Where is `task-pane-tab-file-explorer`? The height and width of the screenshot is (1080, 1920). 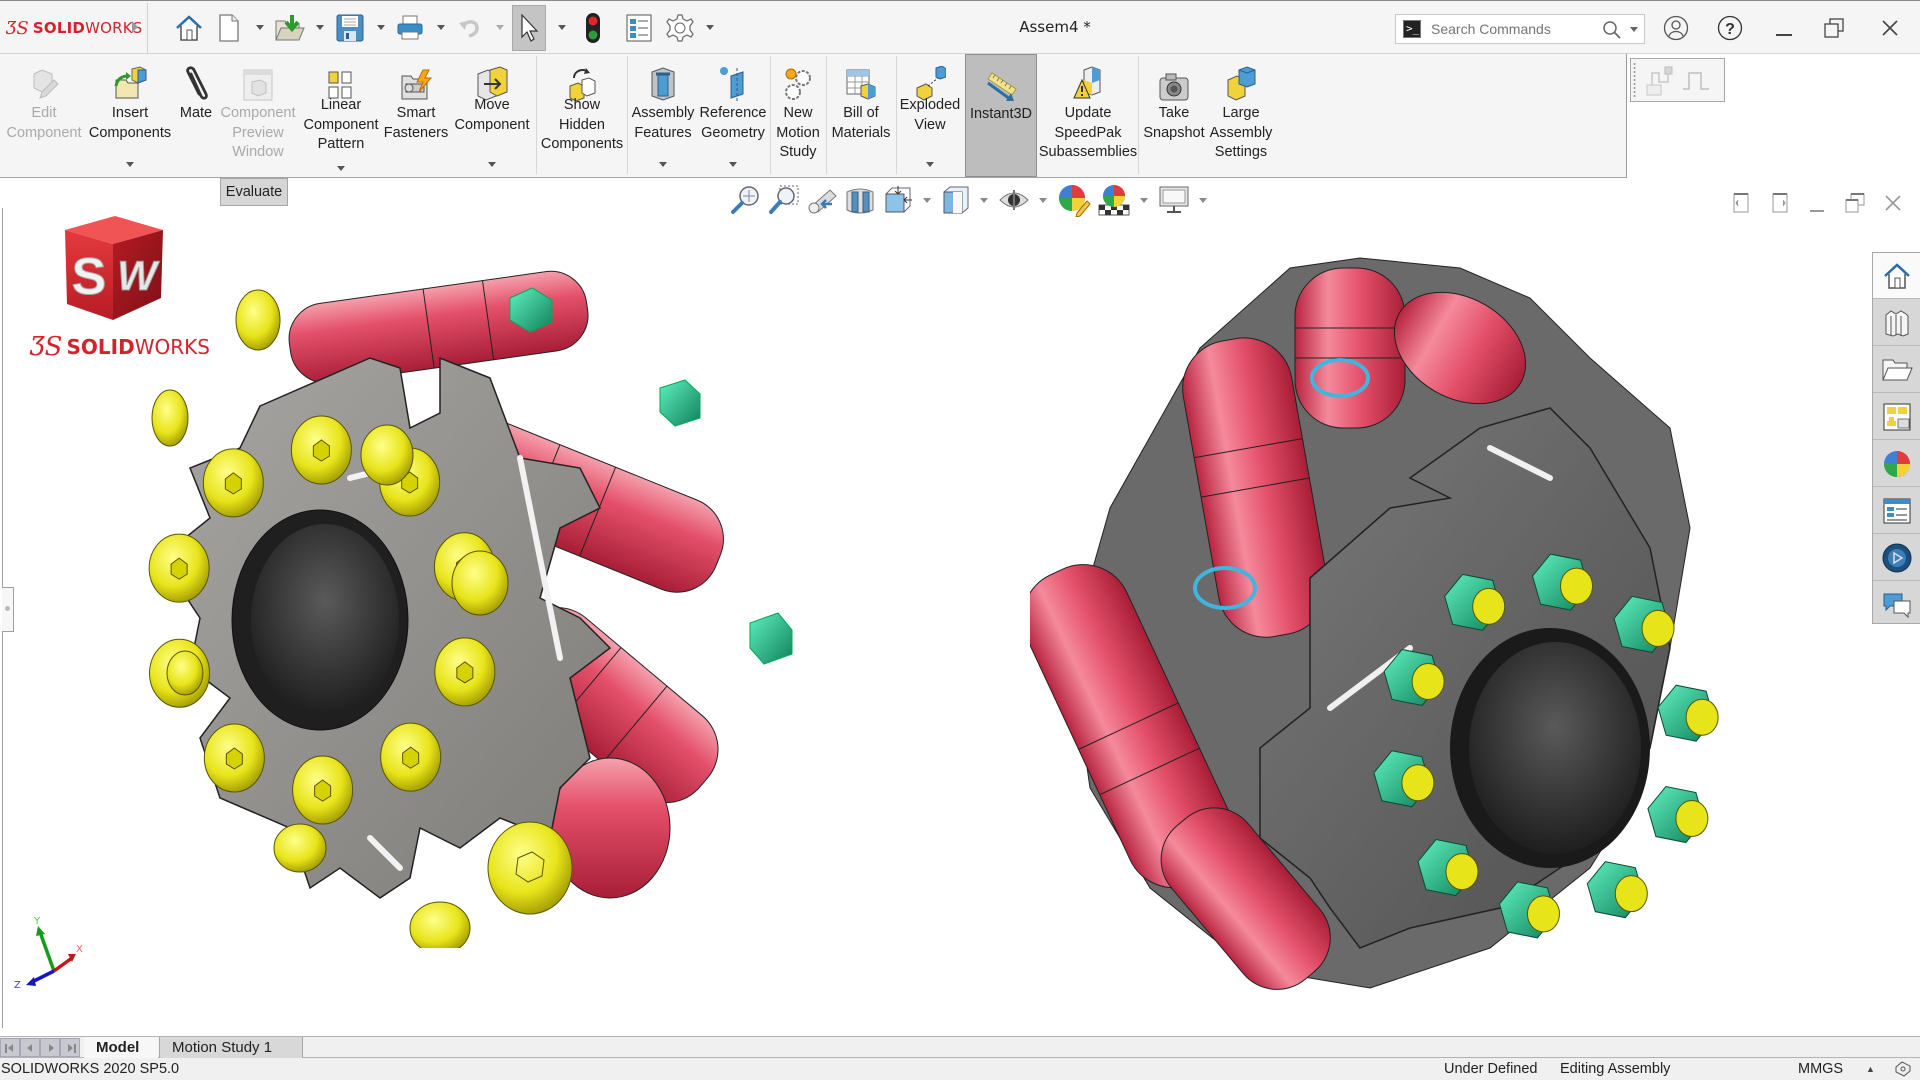 task-pane-tab-file-explorer is located at coordinates (1896, 370).